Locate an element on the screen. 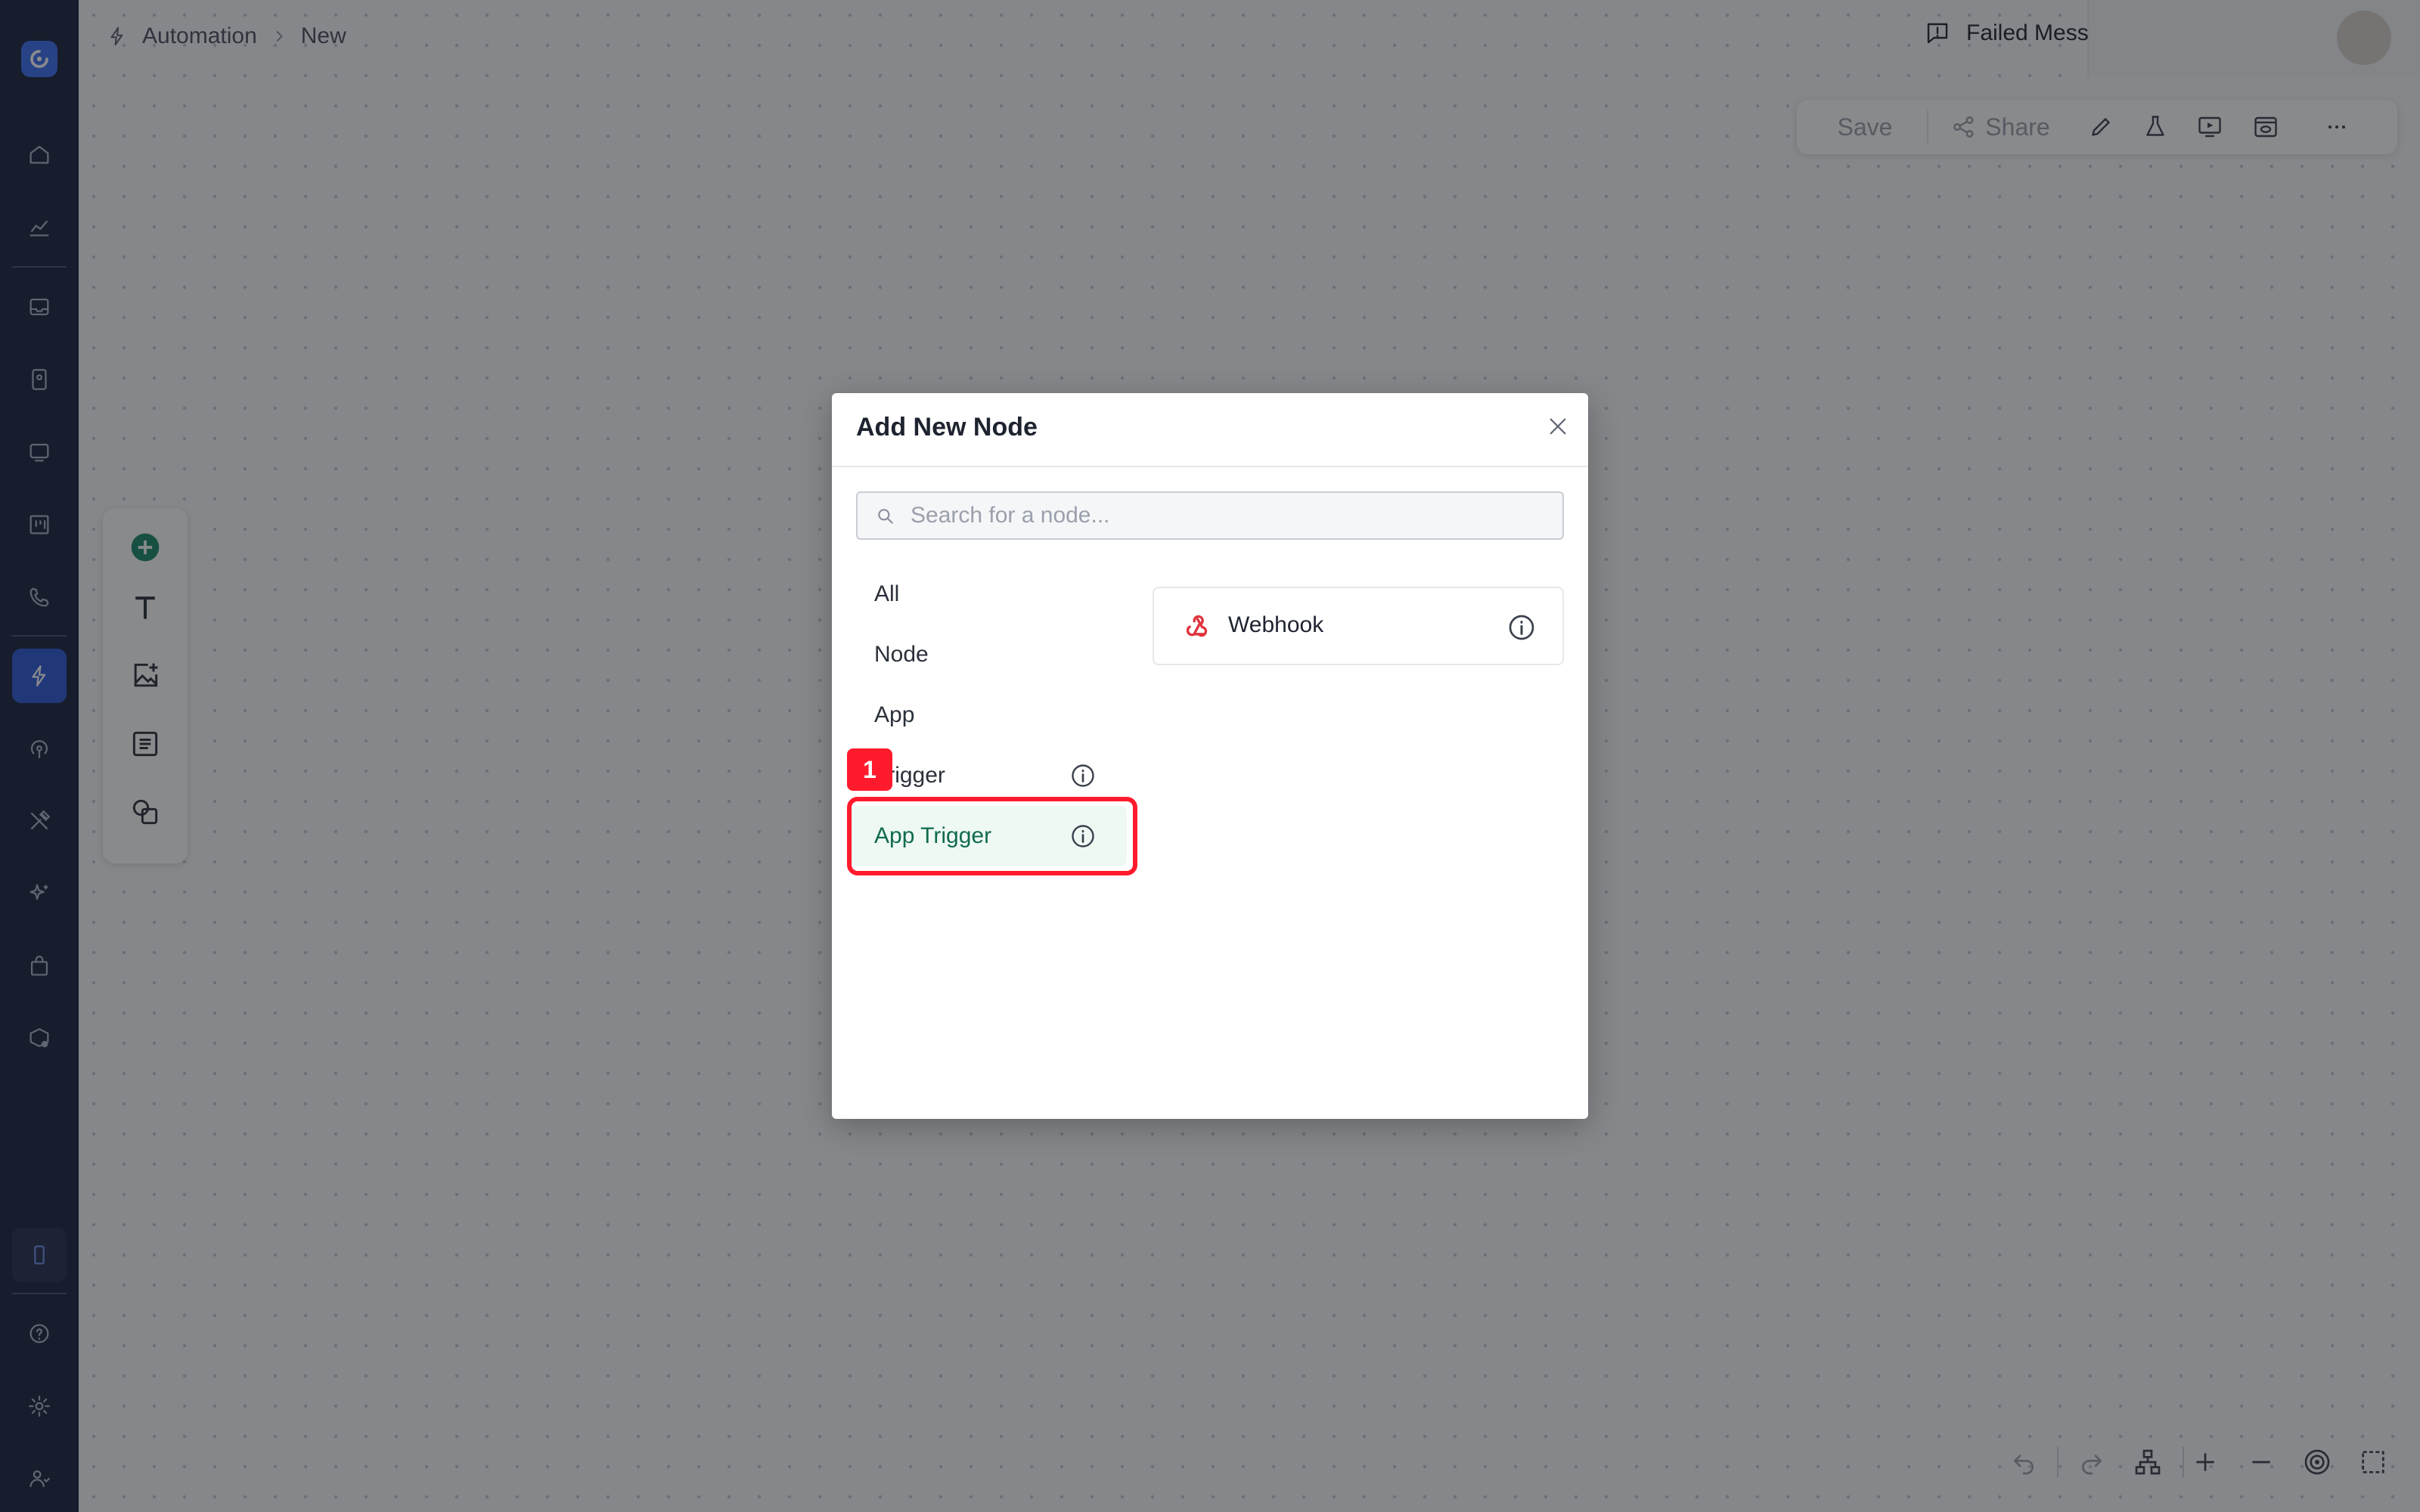 The width and height of the screenshot is (2420, 1512). category-node: Node is located at coordinates (988, 654).